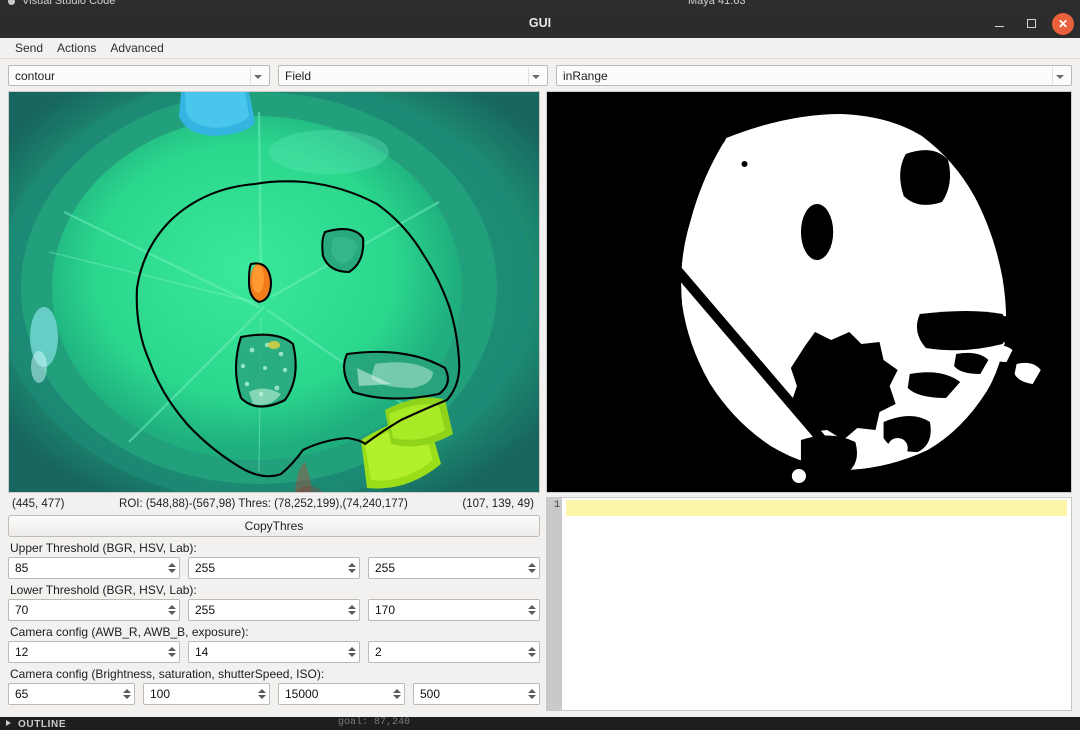 This screenshot has height=730, width=1080. I want to click on menu-item-actions: Actions, so click(76, 48).